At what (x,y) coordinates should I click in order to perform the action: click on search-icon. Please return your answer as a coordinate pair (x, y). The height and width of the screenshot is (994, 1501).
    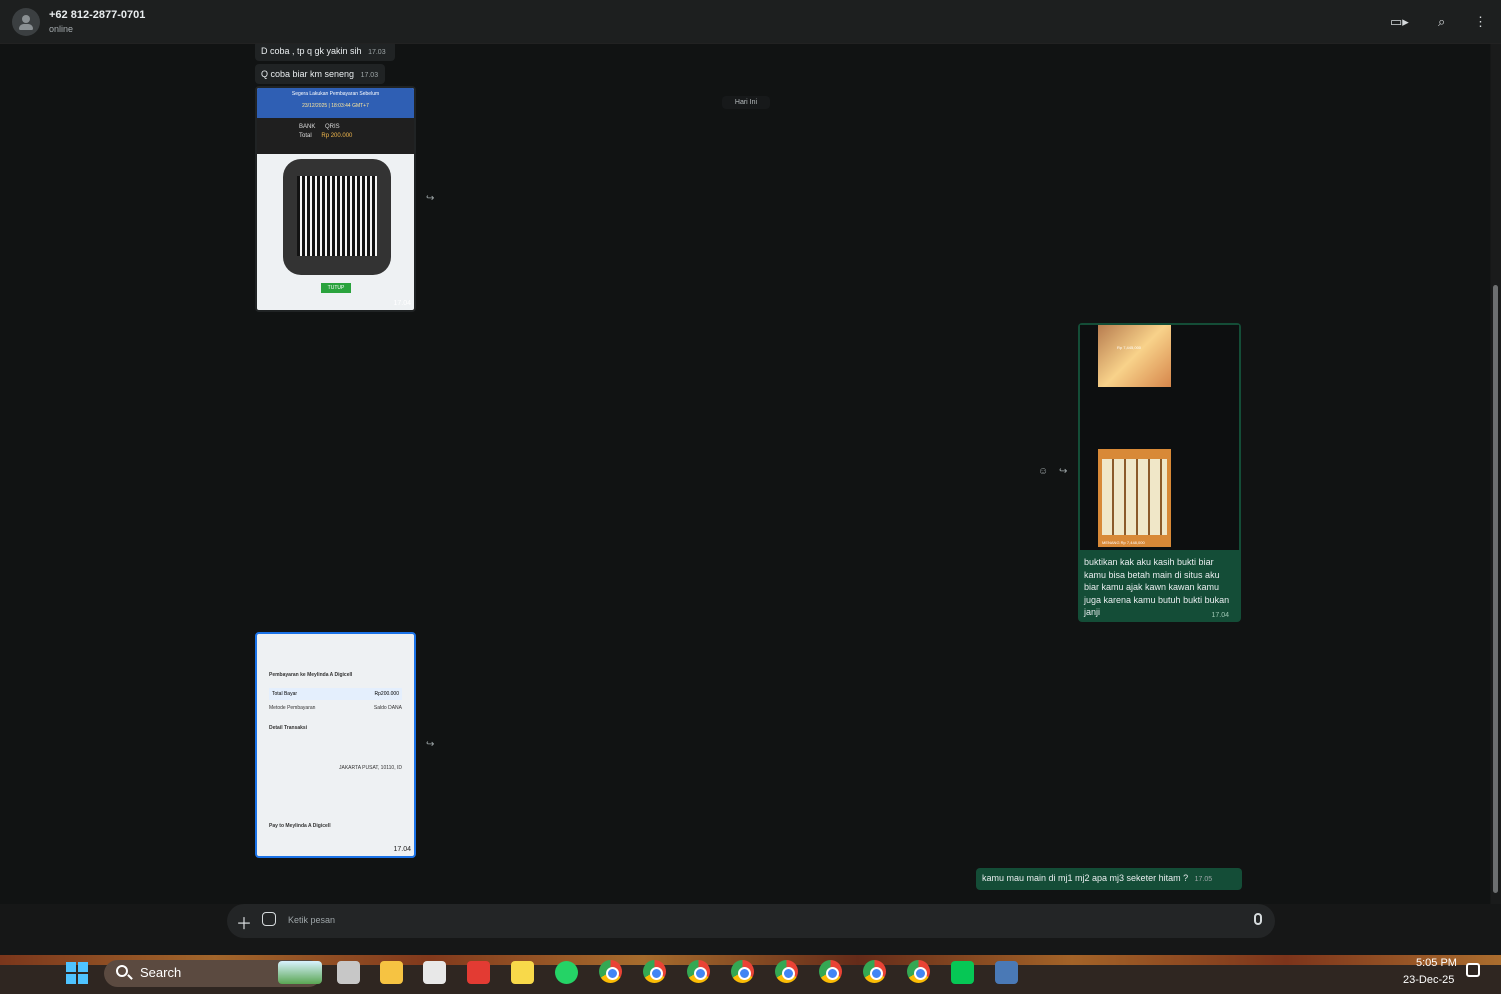
    Looking at the image, I should click on (122, 971).